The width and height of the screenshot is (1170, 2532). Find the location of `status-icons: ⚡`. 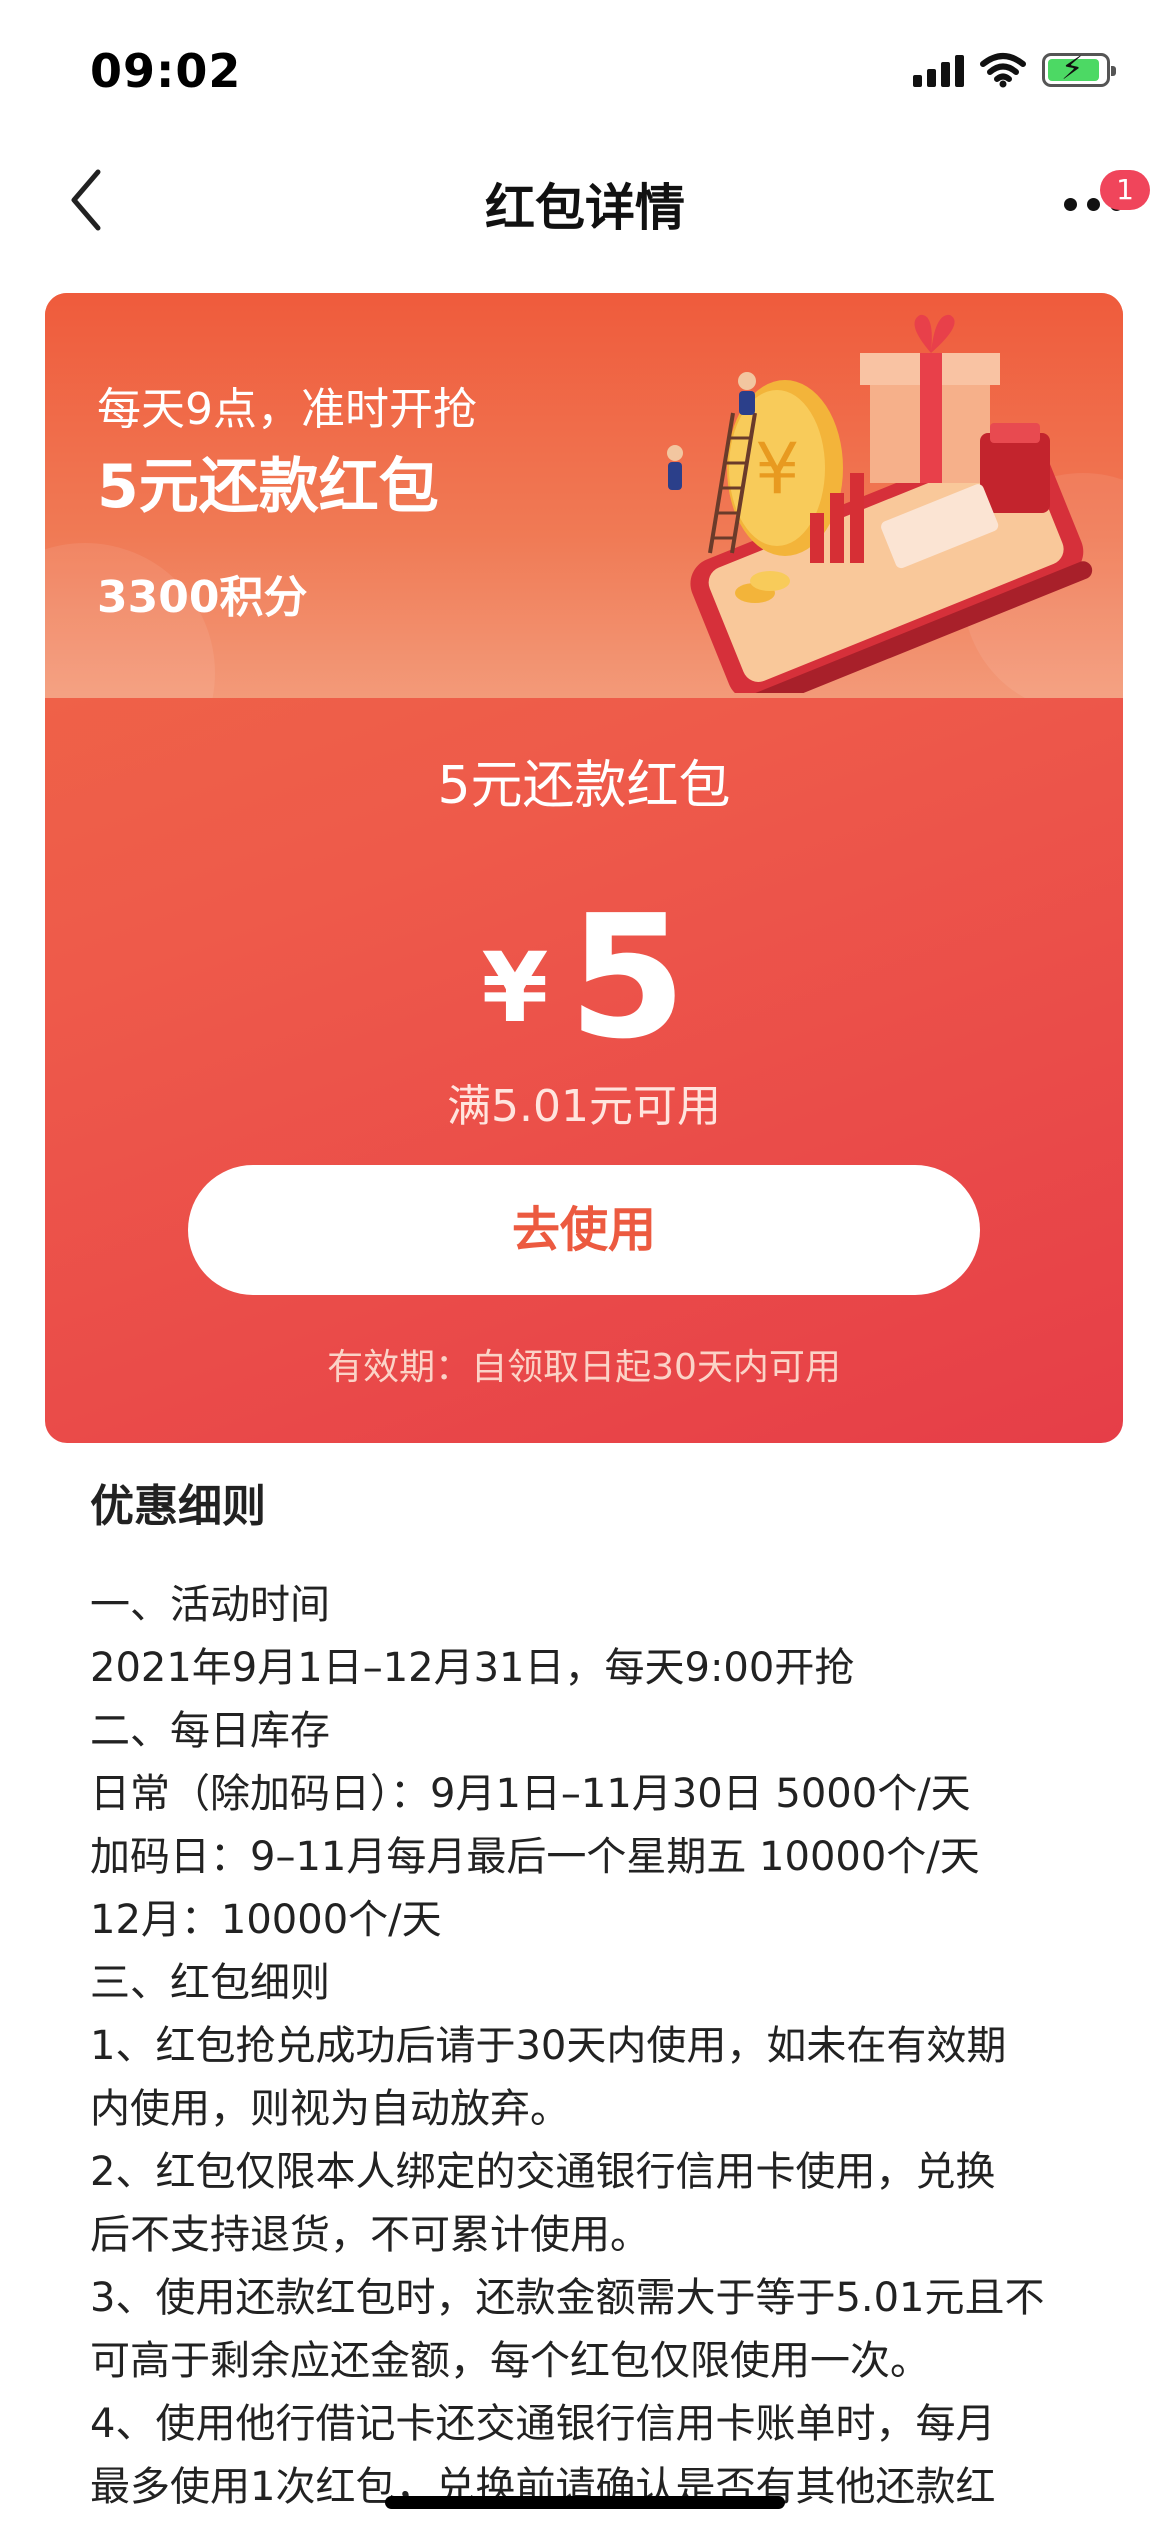

status-icons: ⚡ is located at coordinates (1014, 70).